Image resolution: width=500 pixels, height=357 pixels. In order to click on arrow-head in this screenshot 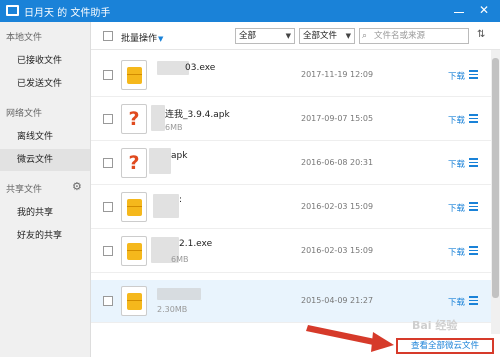, I will do `click(382, 342)`.